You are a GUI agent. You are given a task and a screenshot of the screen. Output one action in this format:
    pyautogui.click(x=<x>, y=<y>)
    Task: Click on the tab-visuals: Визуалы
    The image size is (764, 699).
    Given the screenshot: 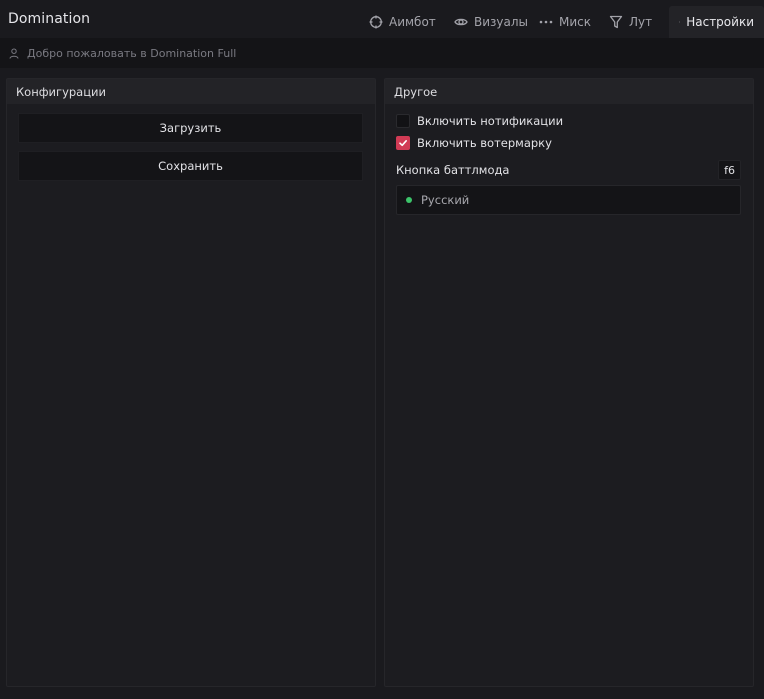 What is the action you would take?
    pyautogui.click(x=491, y=22)
    